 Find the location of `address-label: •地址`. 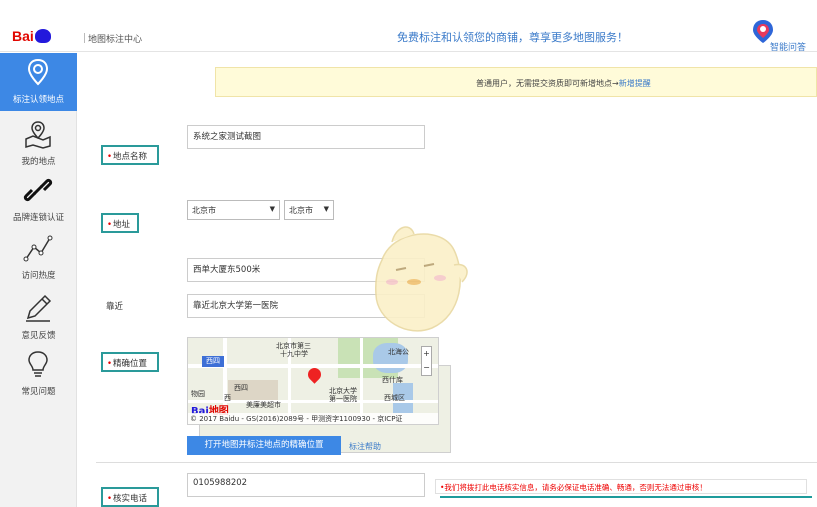

address-label: •地址 is located at coordinates (120, 223).